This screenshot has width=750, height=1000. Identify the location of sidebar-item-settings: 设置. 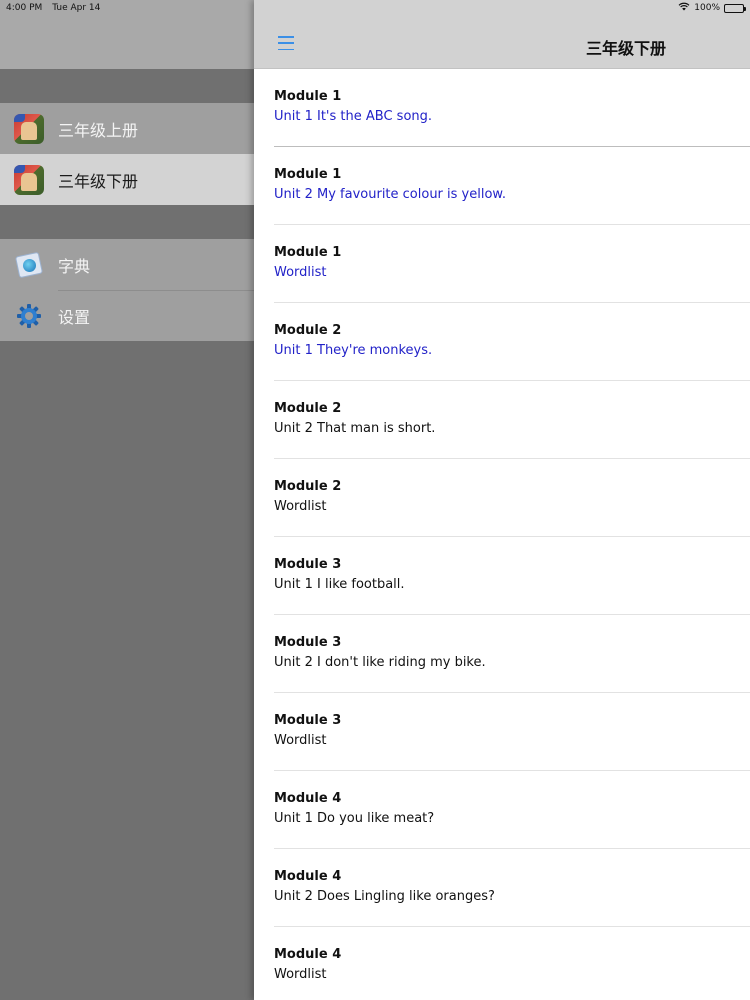
(127, 315).